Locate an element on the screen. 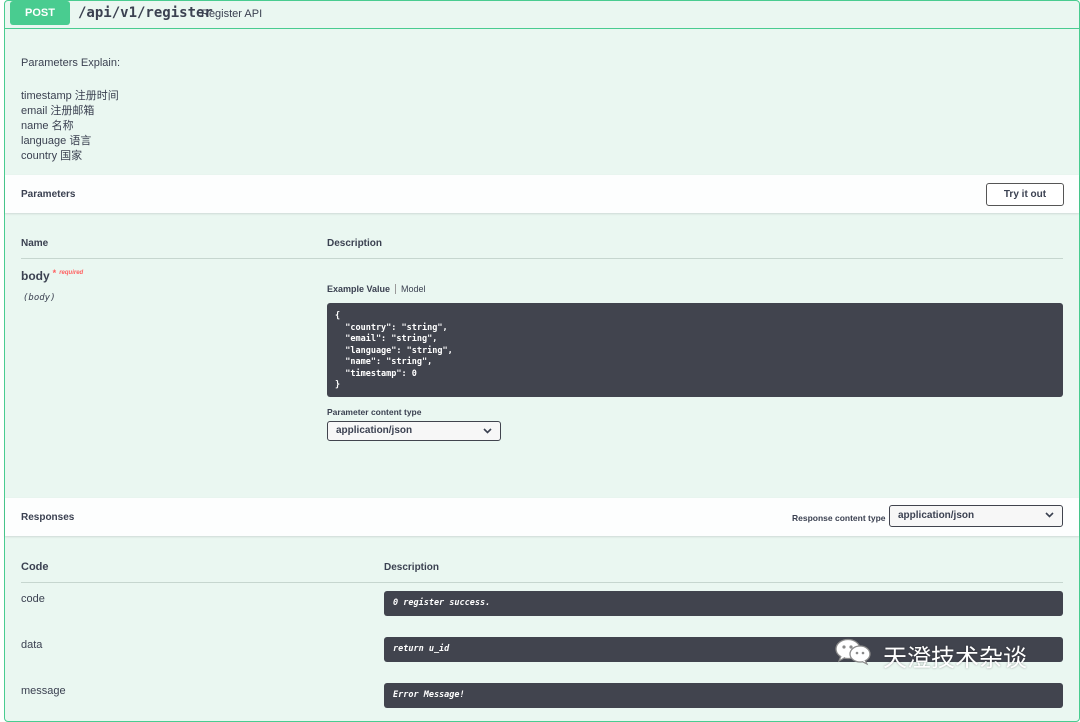  code-line: "timestamp": 0 is located at coordinates (376, 373).